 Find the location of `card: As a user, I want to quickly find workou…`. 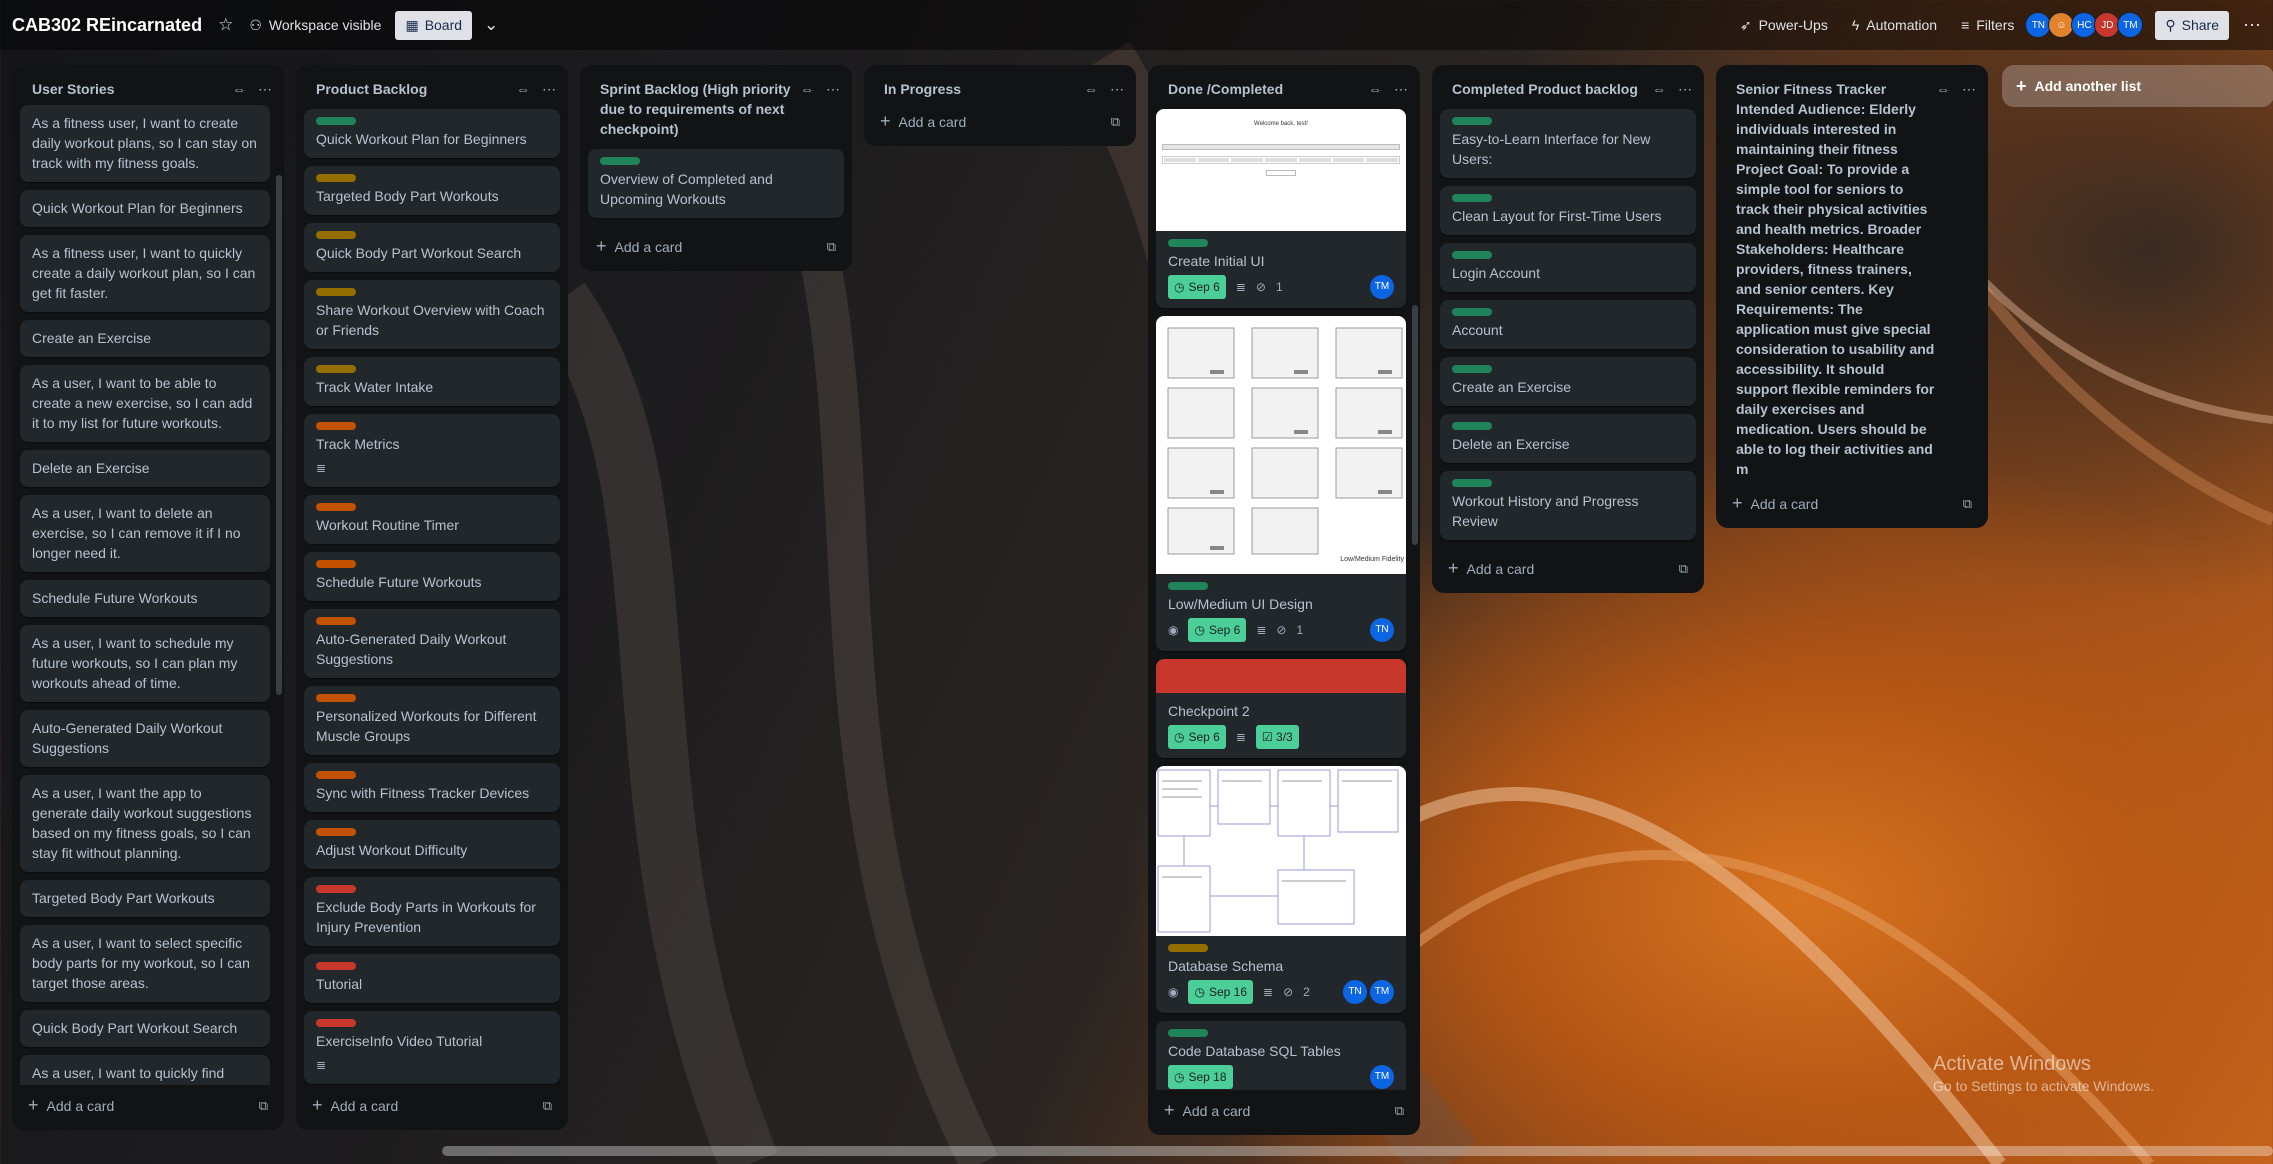

card: As a user, I want to quickly find workou… is located at coordinates (145, 1070).